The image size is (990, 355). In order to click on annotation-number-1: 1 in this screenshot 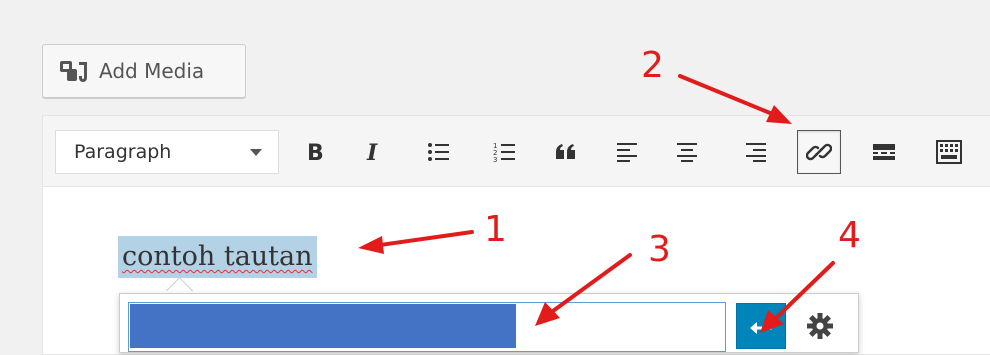, I will do `click(495, 229)`.